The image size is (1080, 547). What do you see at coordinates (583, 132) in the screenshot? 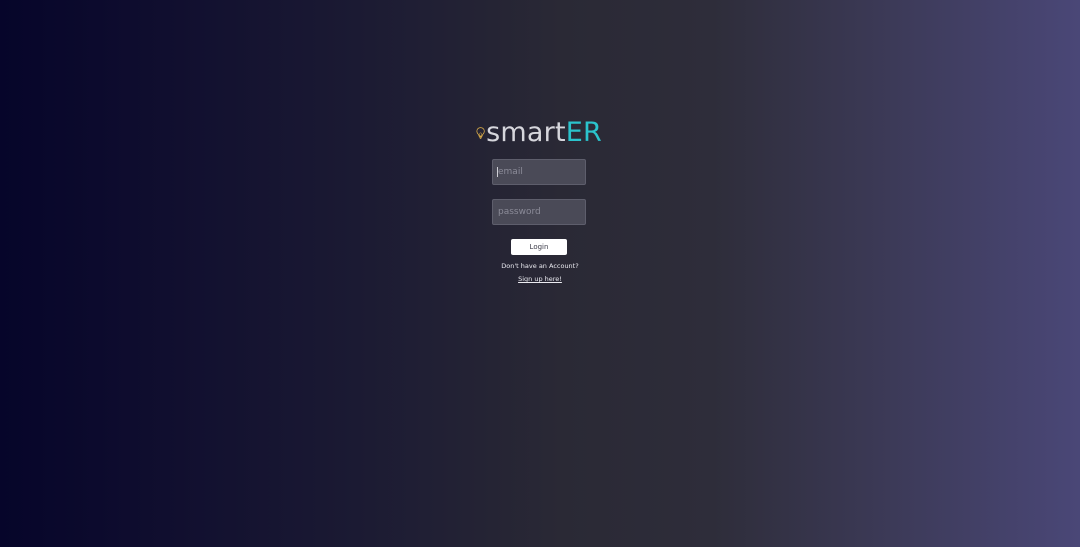
I see `brand-name-er: ER` at bounding box center [583, 132].